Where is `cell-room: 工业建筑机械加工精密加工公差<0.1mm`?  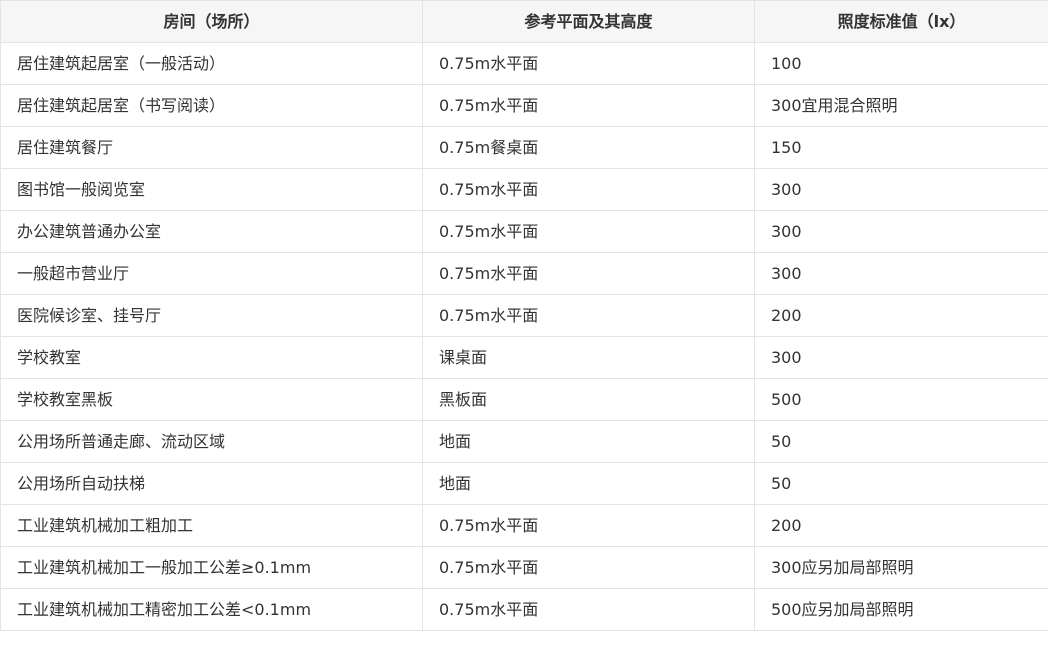 cell-room: 工业建筑机械加工精密加工公差<0.1mm is located at coordinates (211, 609).